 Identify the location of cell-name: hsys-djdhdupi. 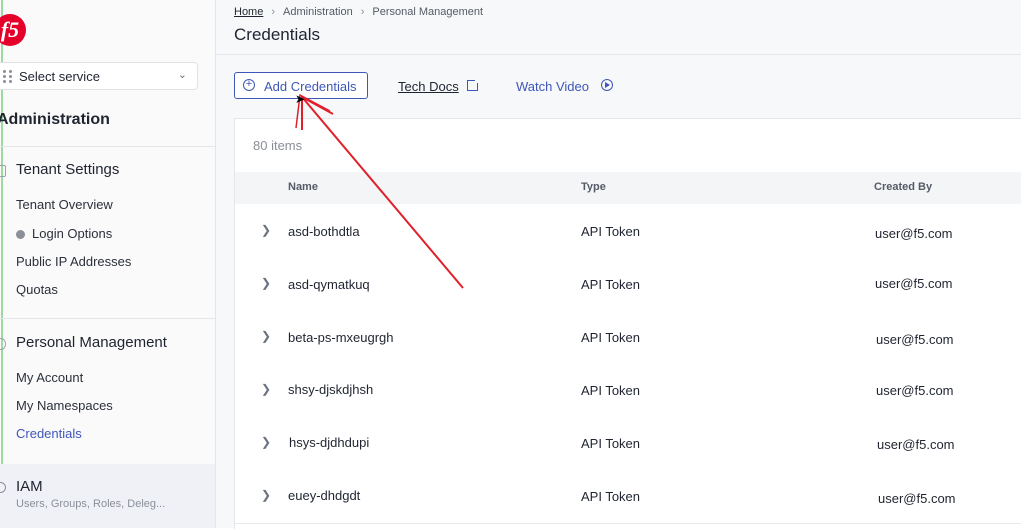
(329, 442).